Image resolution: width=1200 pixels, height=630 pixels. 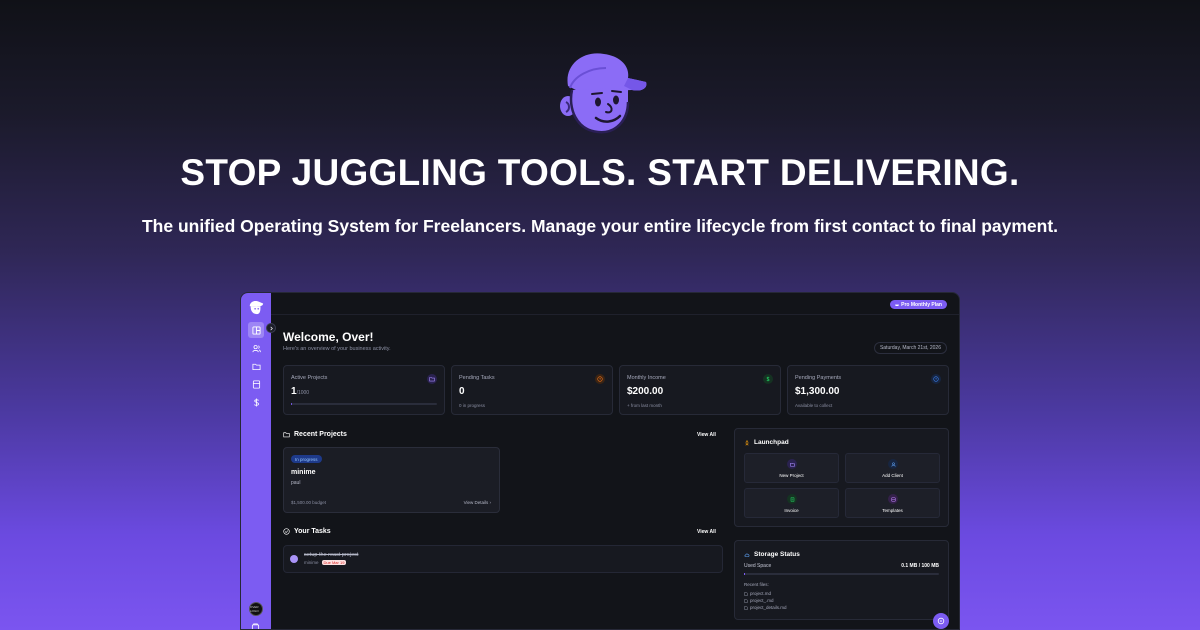 I want to click on launchpad-templates-button: Templates, so click(x=892, y=503).